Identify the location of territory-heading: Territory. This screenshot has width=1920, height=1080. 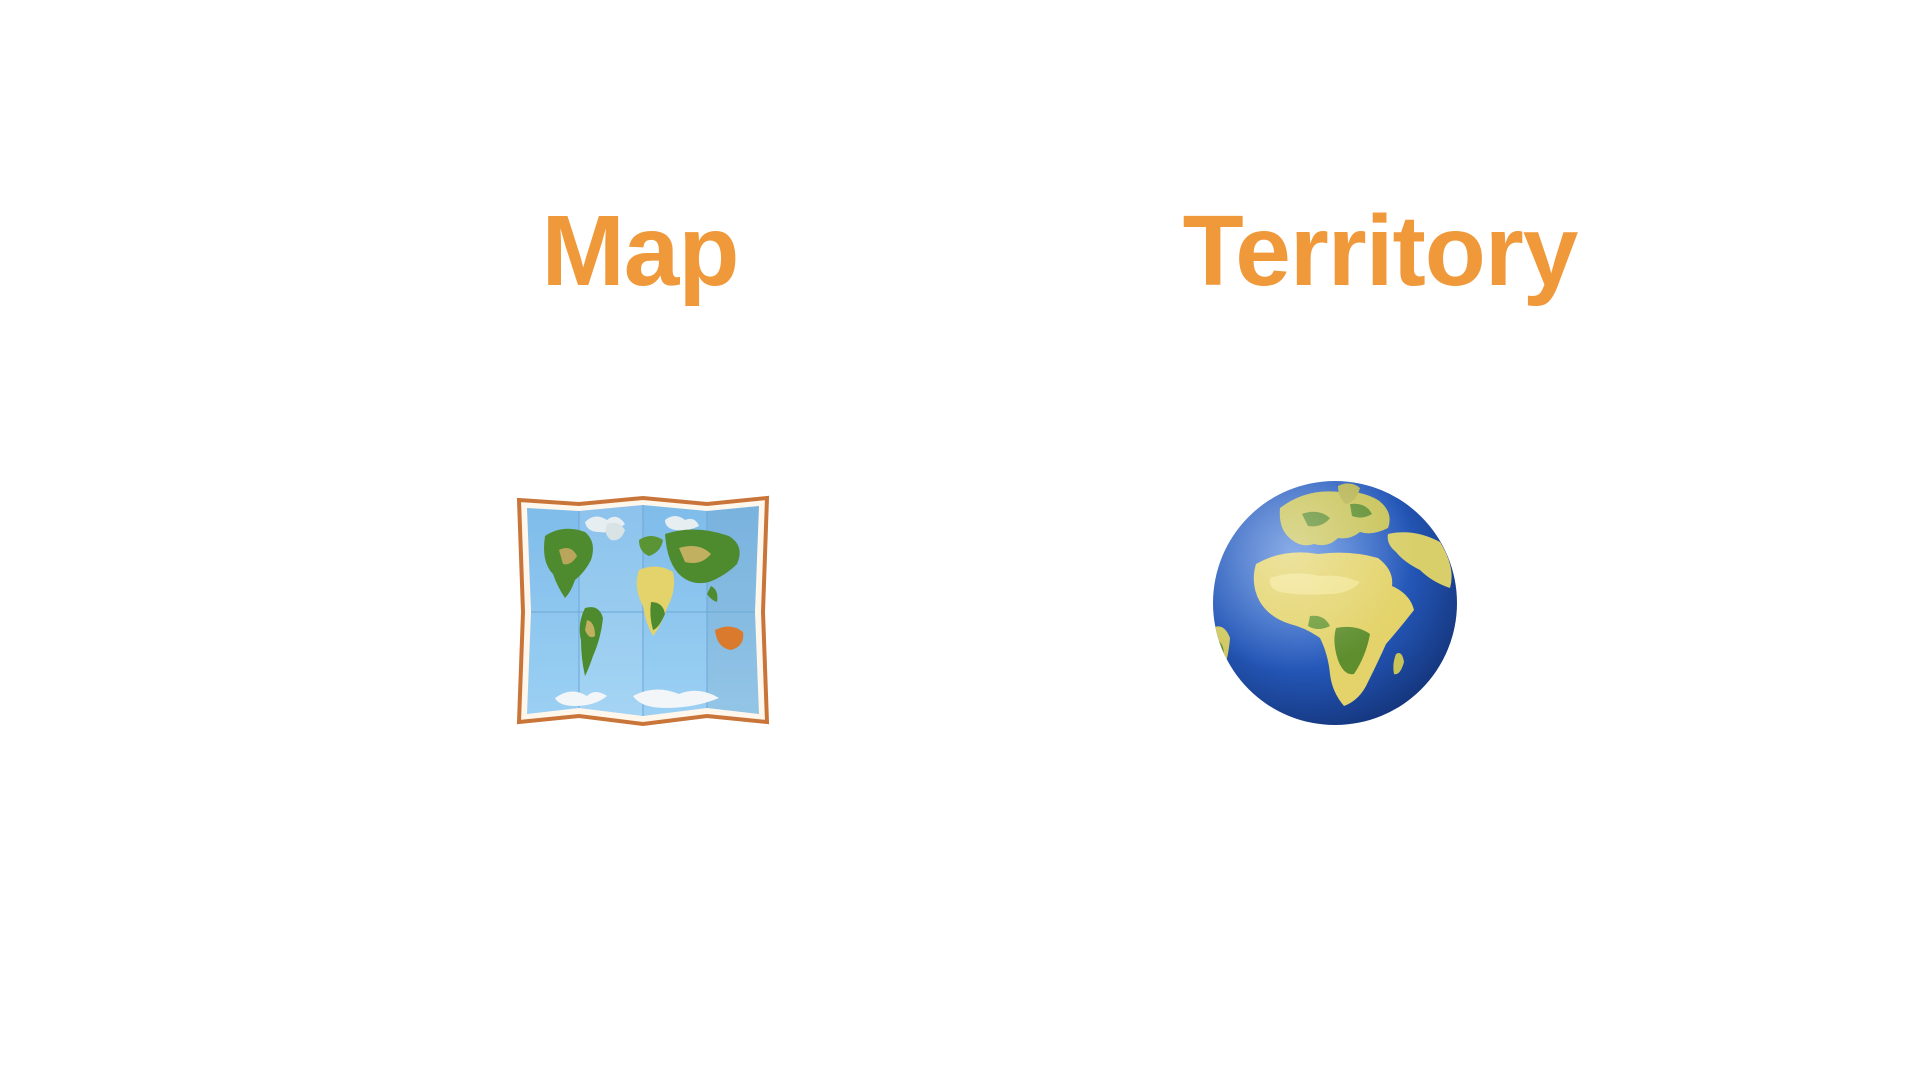
(1380, 251).